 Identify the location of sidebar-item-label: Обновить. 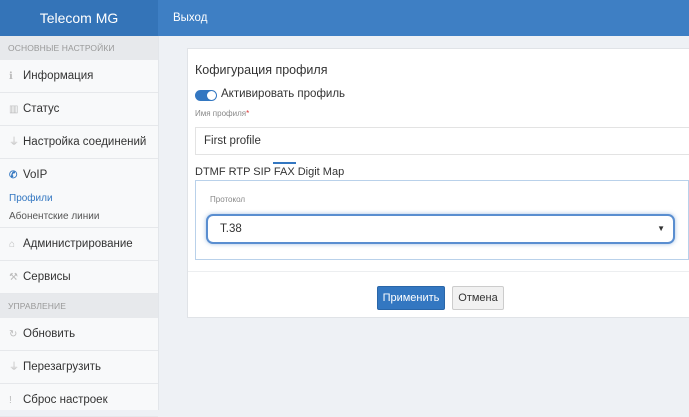
(49, 334).